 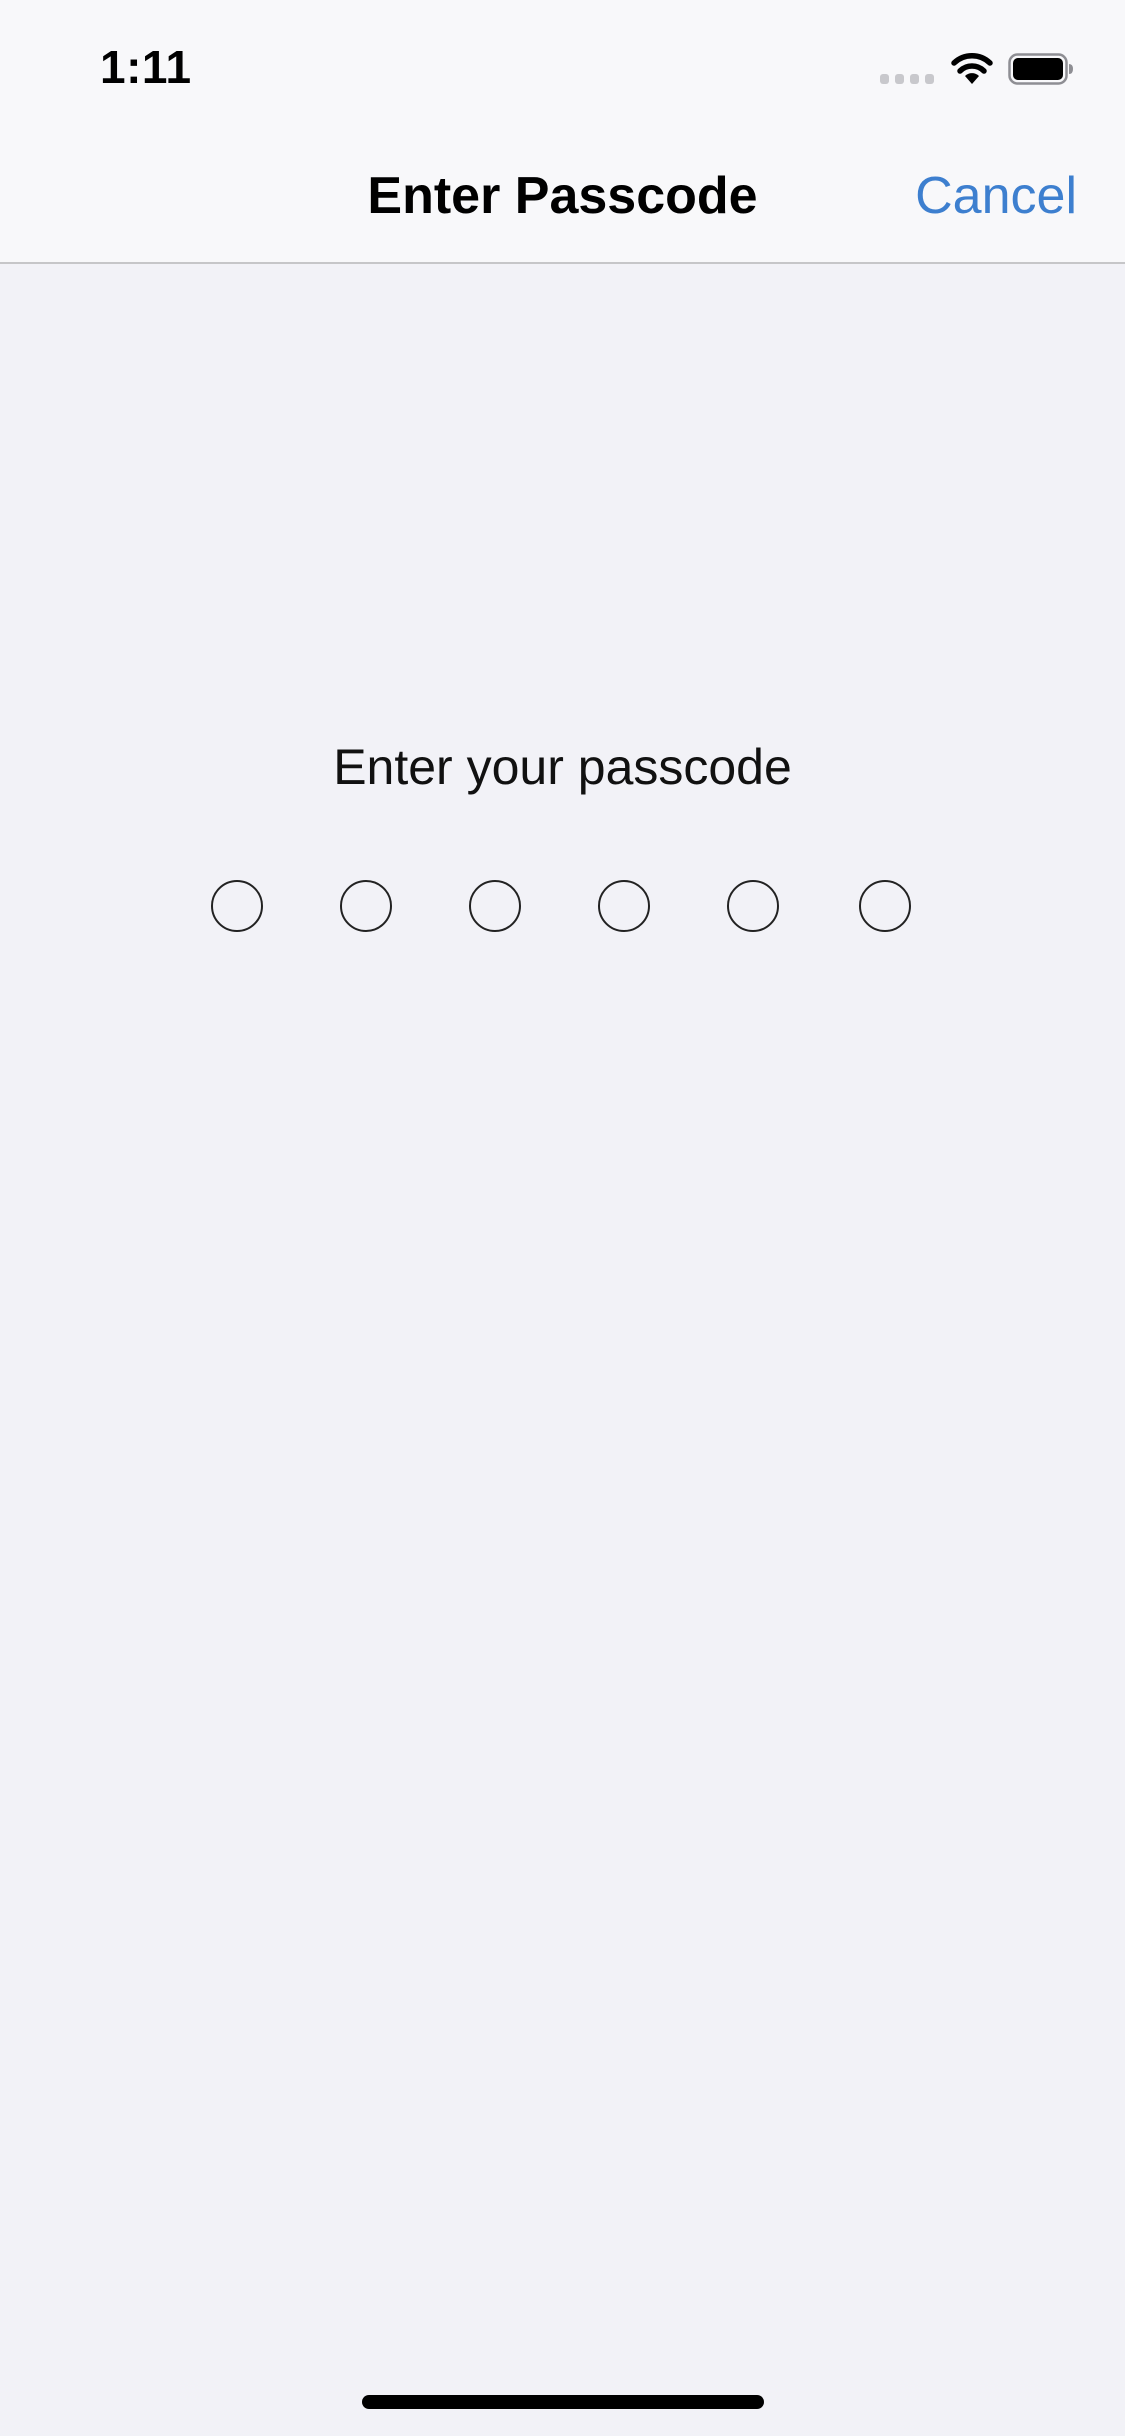 I want to click on passcode-dots, so click(x=562, y=910).